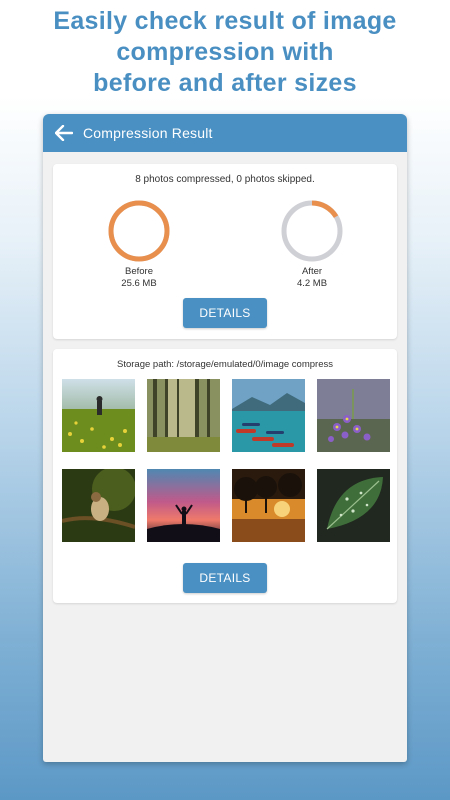 This screenshot has height=800, width=450. I want to click on after-size-label: After 4.2 MB, so click(312, 278).